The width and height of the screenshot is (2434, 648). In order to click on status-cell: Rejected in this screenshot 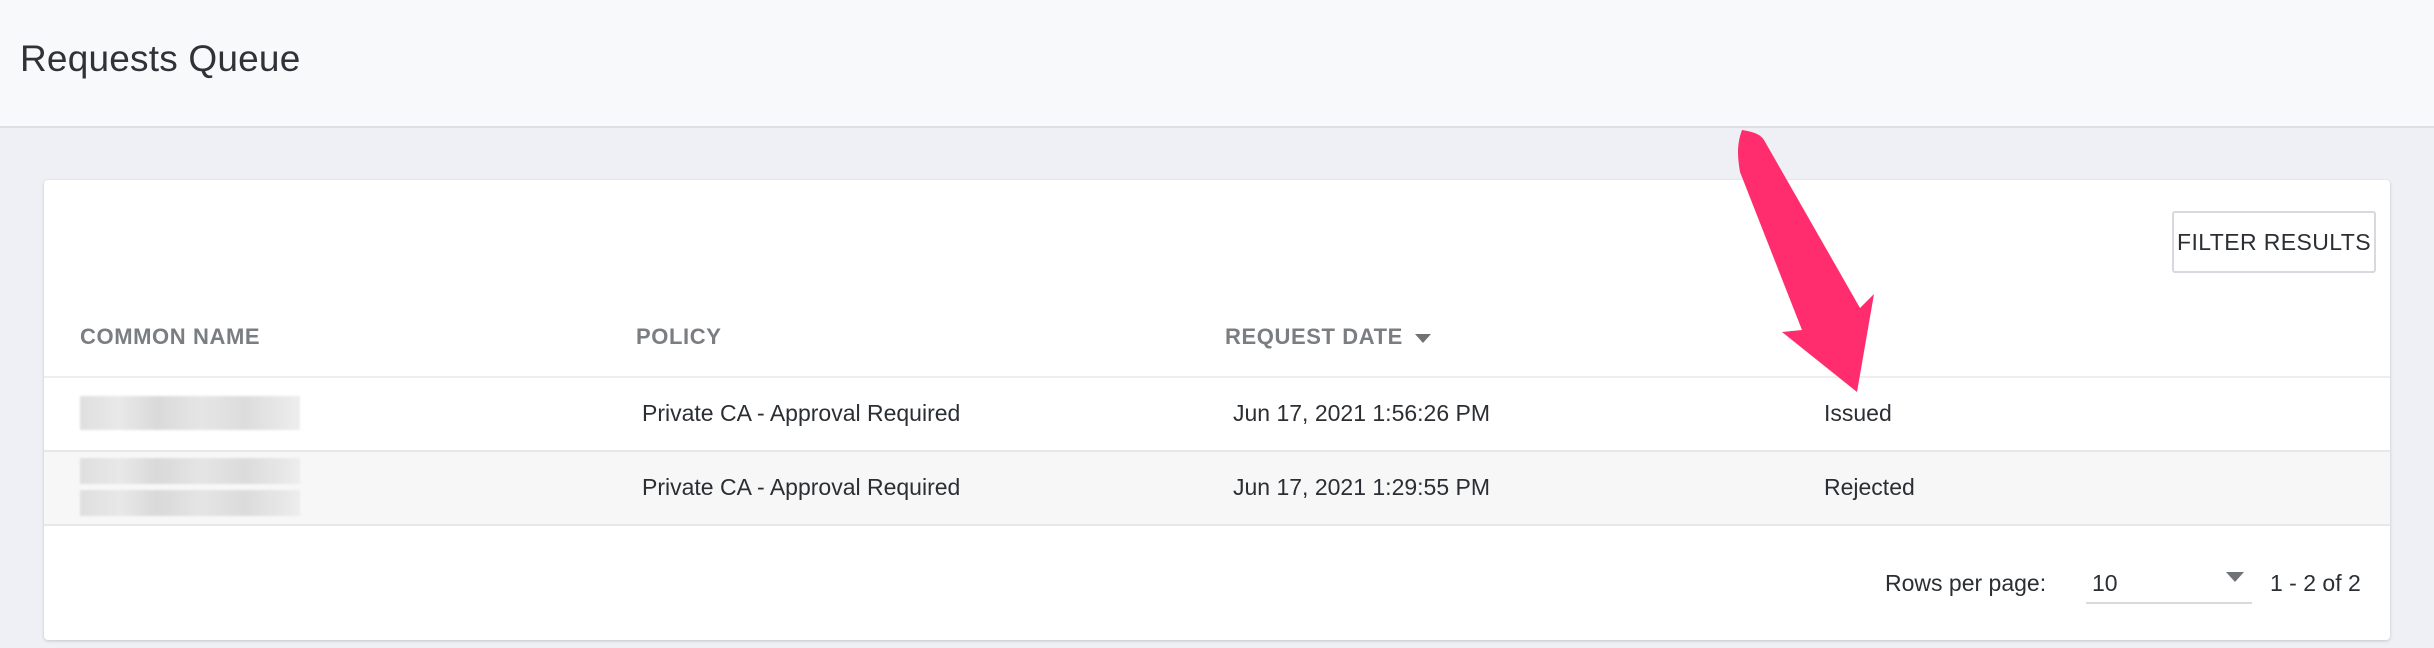, I will do `click(1869, 487)`.